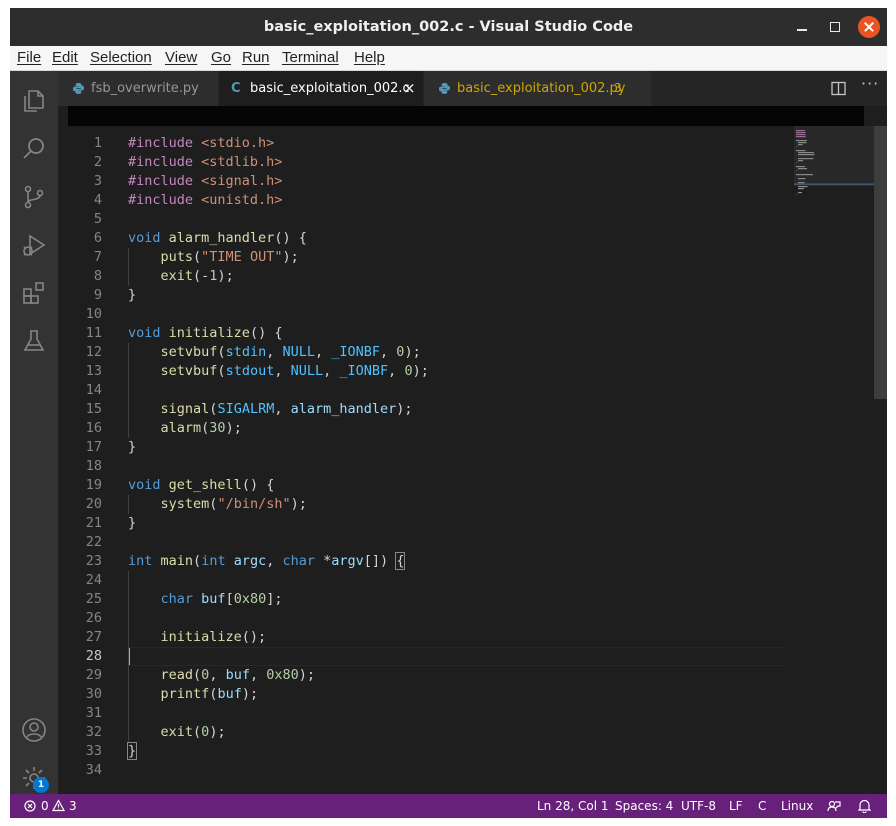 The height and width of the screenshot is (826, 896). Describe the element at coordinates (93, 542) in the screenshot. I see `line-number: 22` at that location.